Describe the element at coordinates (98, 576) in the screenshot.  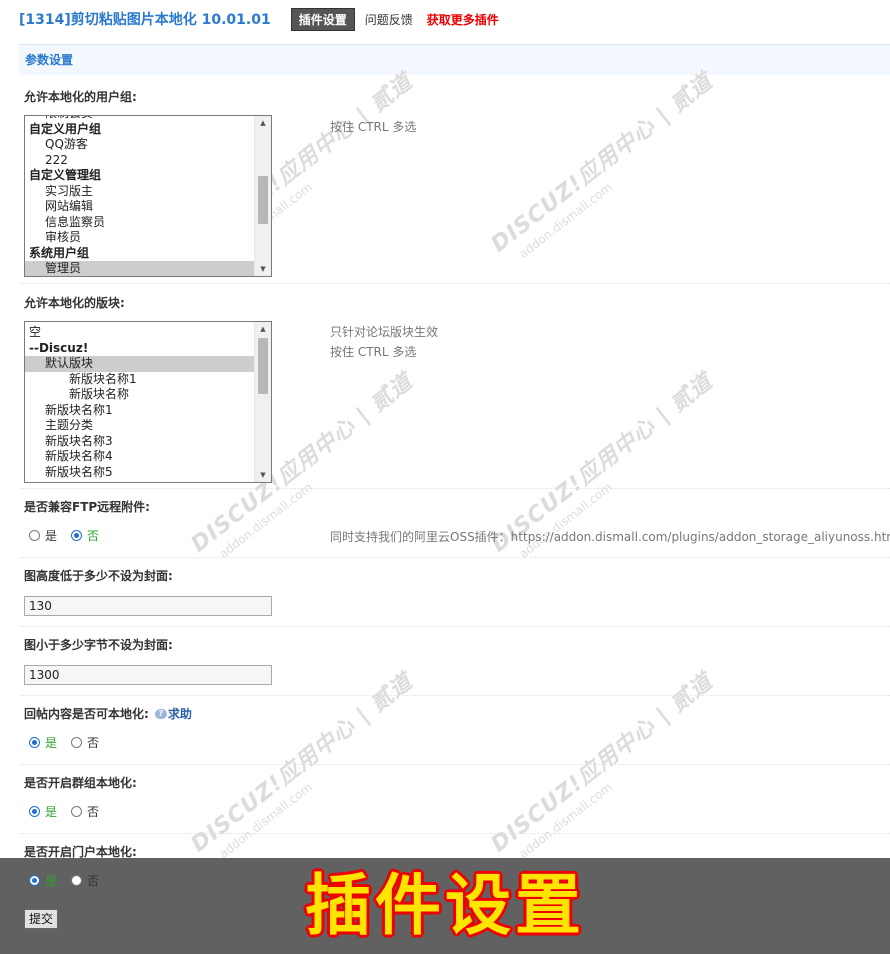
I see `min-height-label: 图高度低于多少不设为封面:` at that location.